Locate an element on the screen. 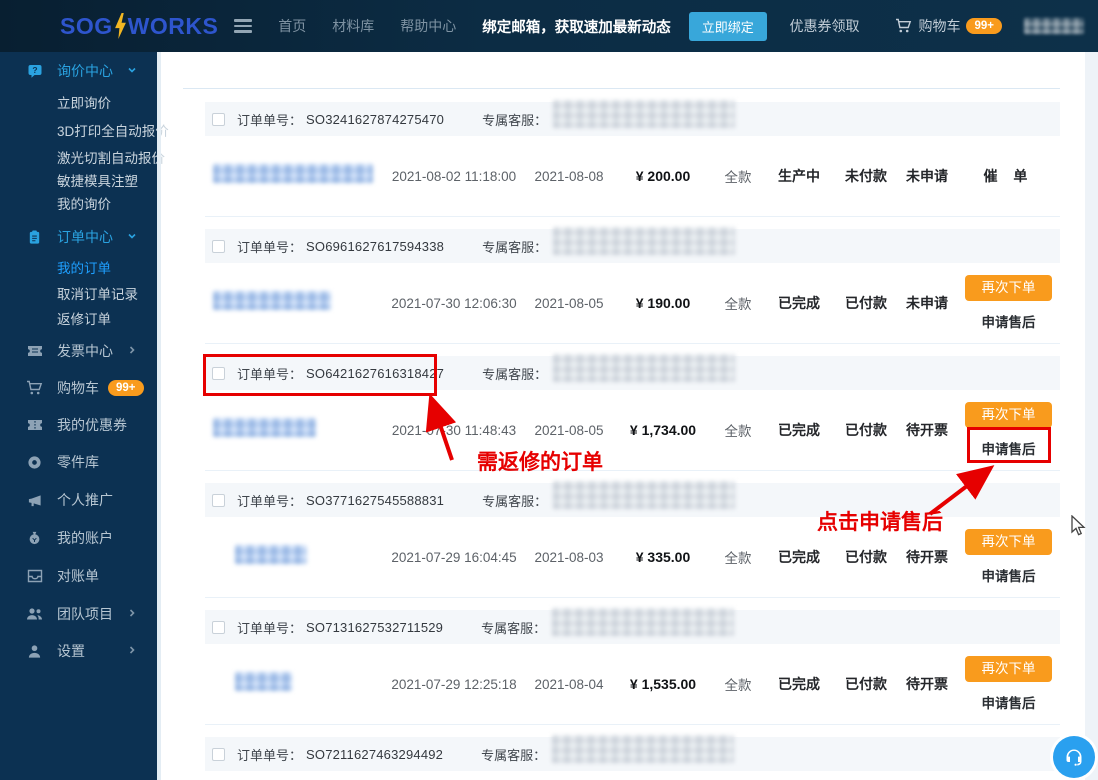  coupon-icon is located at coordinates (34, 425).